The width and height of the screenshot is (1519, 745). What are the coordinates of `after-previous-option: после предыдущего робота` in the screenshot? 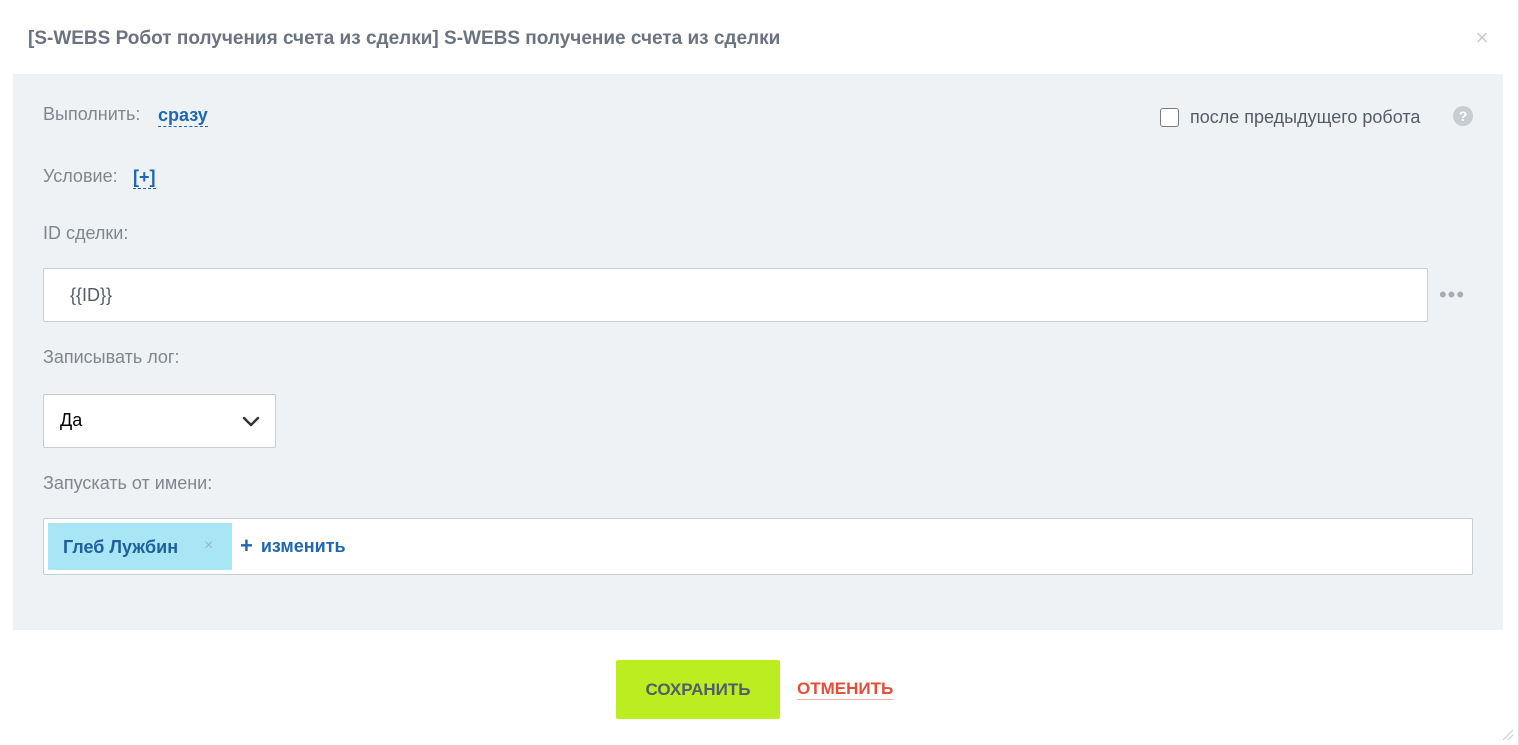 It's located at (1290, 117).